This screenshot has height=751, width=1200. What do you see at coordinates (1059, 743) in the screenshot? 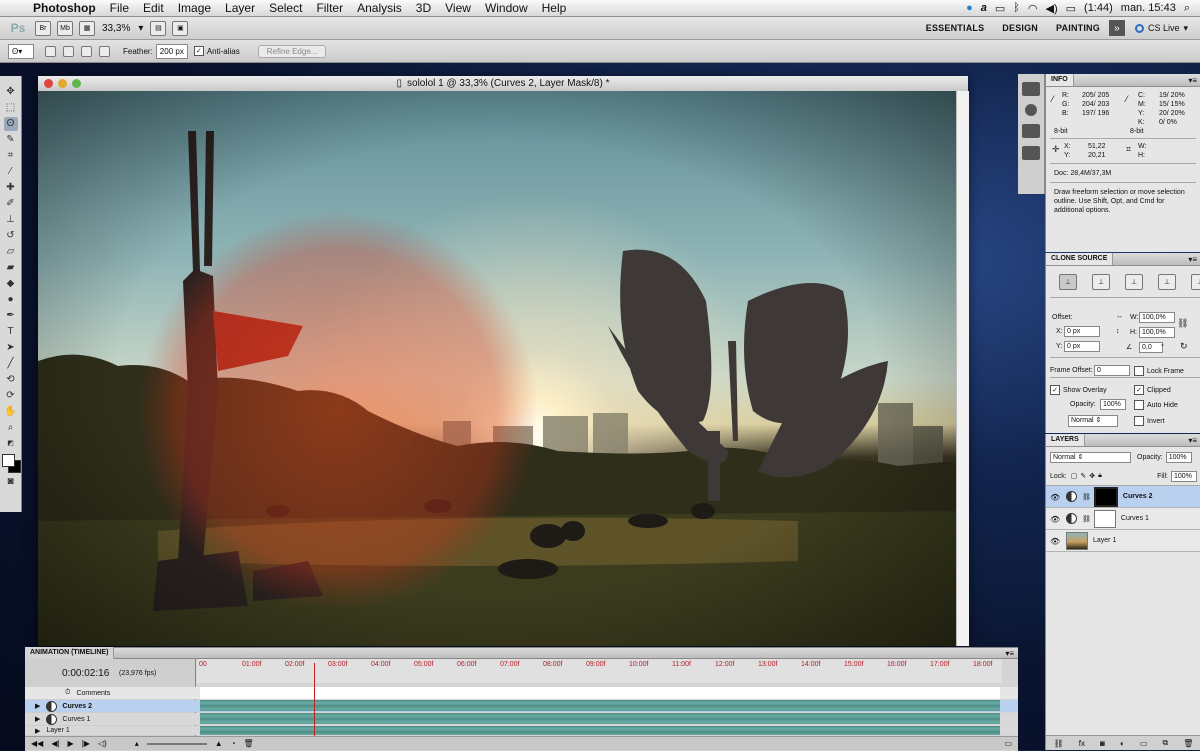
I see `link-layers-icon: ⛓` at bounding box center [1059, 743].